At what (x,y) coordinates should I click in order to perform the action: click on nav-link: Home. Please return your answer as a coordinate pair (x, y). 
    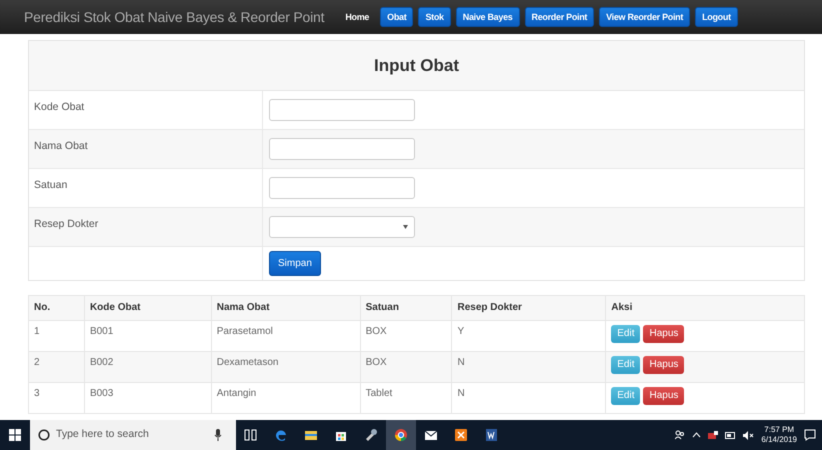
    Looking at the image, I should click on (357, 17).